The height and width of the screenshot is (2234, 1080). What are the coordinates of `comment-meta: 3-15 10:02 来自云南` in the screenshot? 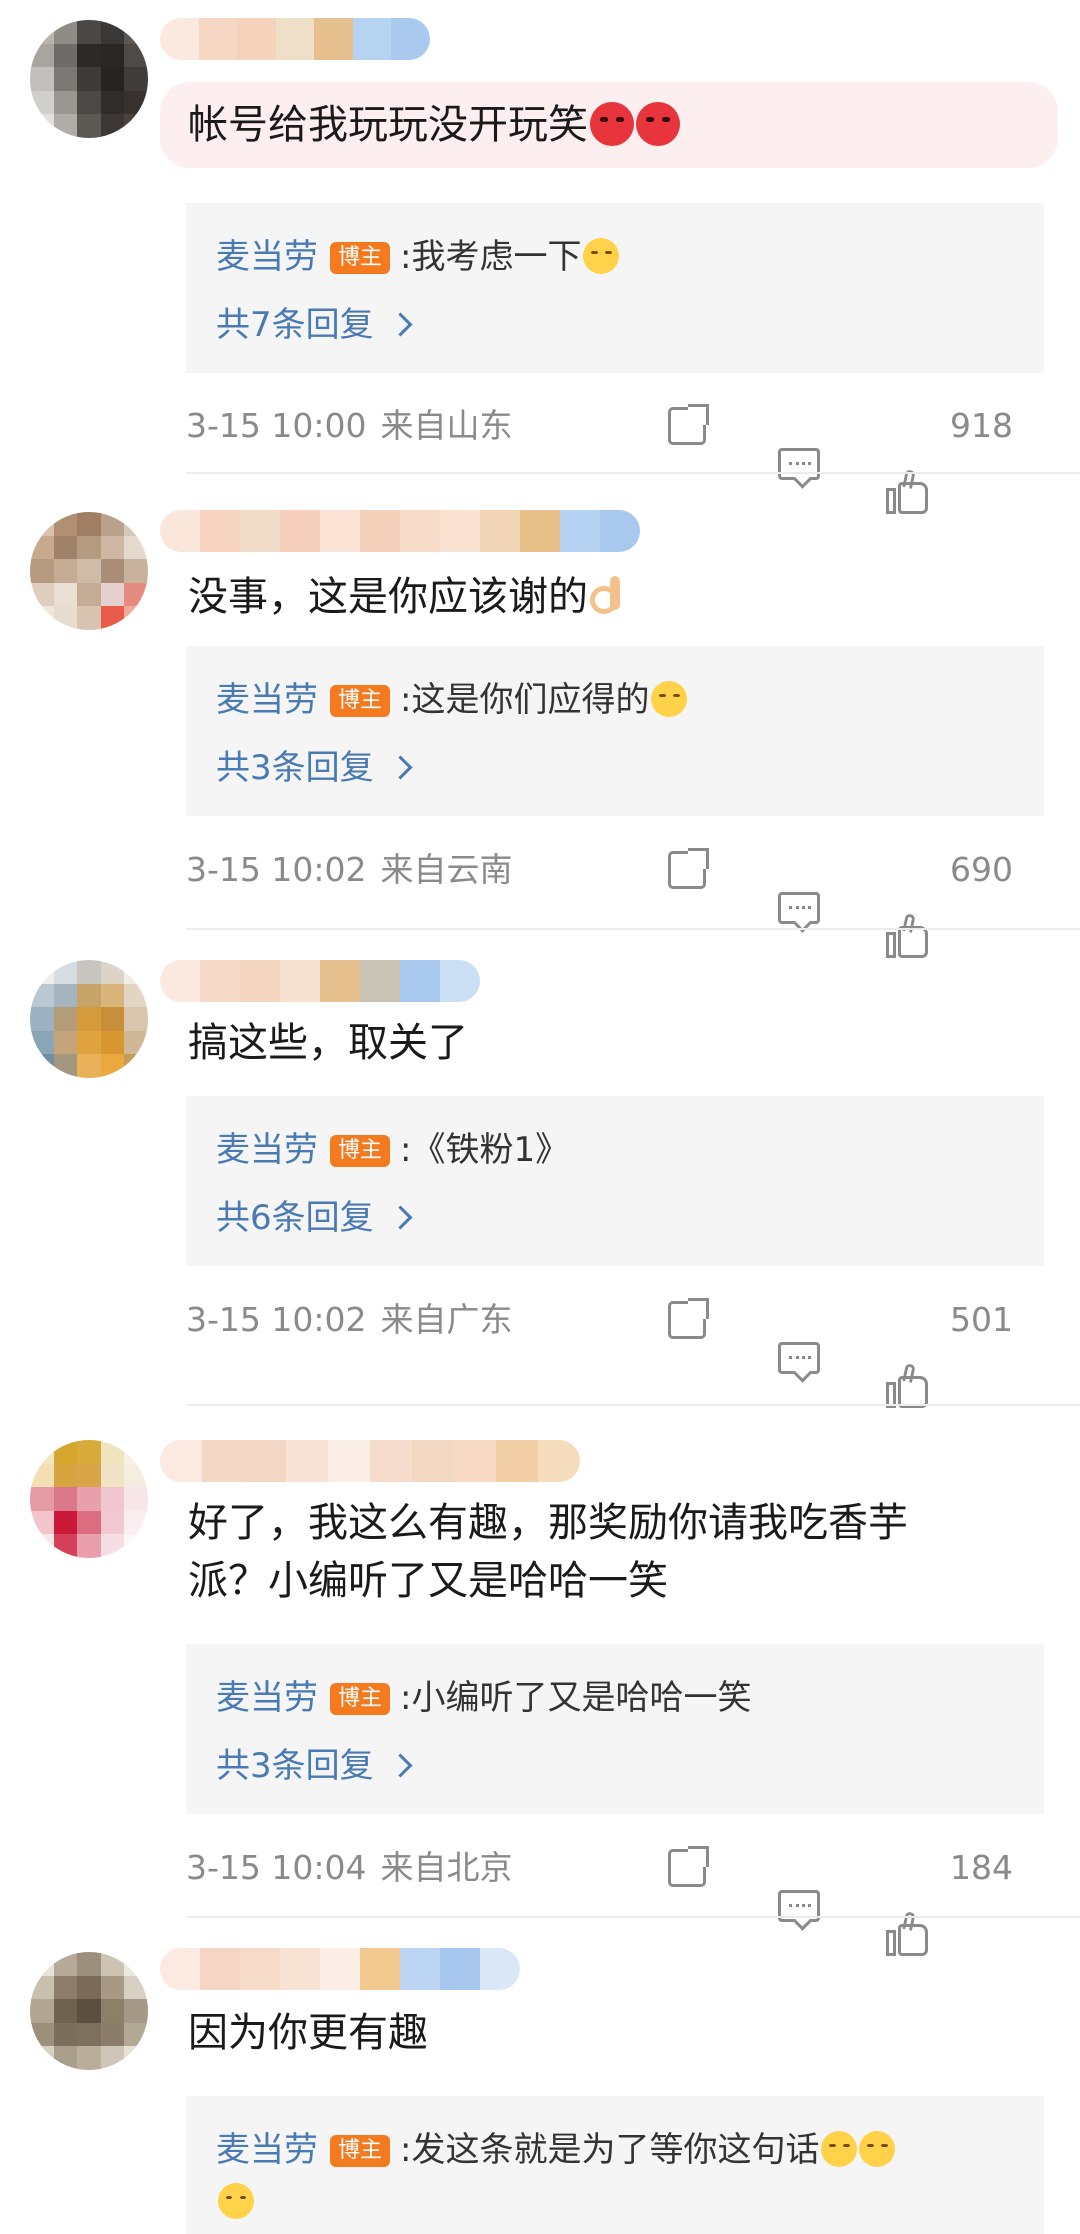 It's located at (349, 870).